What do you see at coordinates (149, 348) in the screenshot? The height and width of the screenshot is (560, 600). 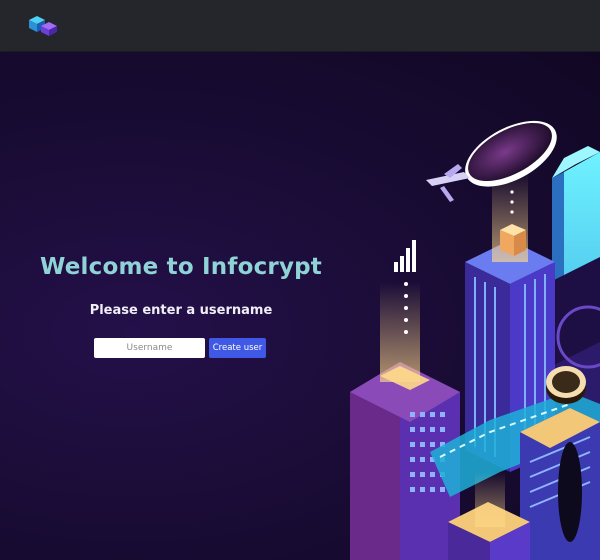 I see `username-input` at bounding box center [149, 348].